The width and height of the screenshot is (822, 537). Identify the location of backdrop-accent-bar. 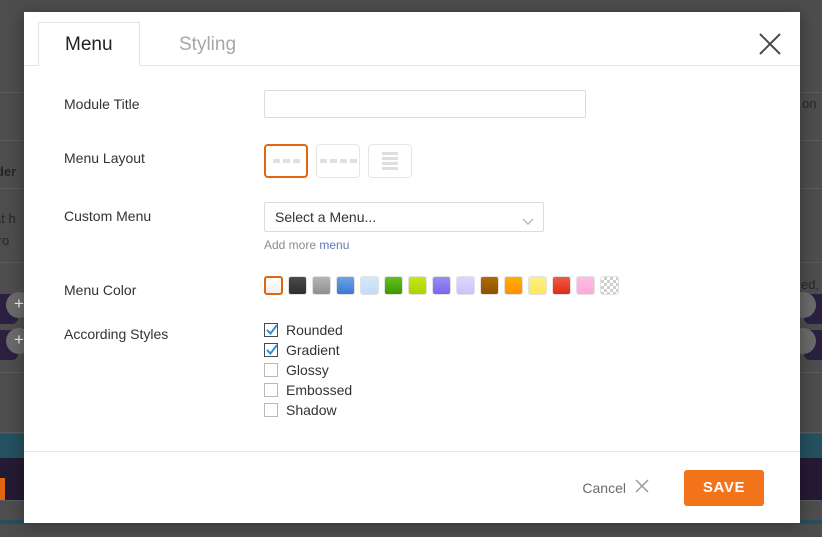
(2, 489).